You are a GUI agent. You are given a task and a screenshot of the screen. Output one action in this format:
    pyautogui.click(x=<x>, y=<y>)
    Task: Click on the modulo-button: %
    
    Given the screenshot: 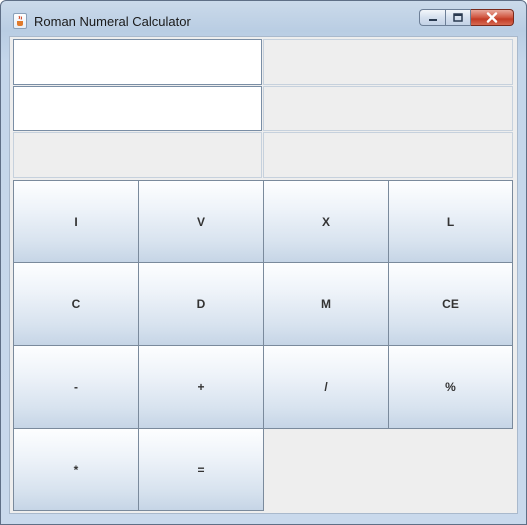 What is the action you would take?
    pyautogui.click(x=450, y=387)
    